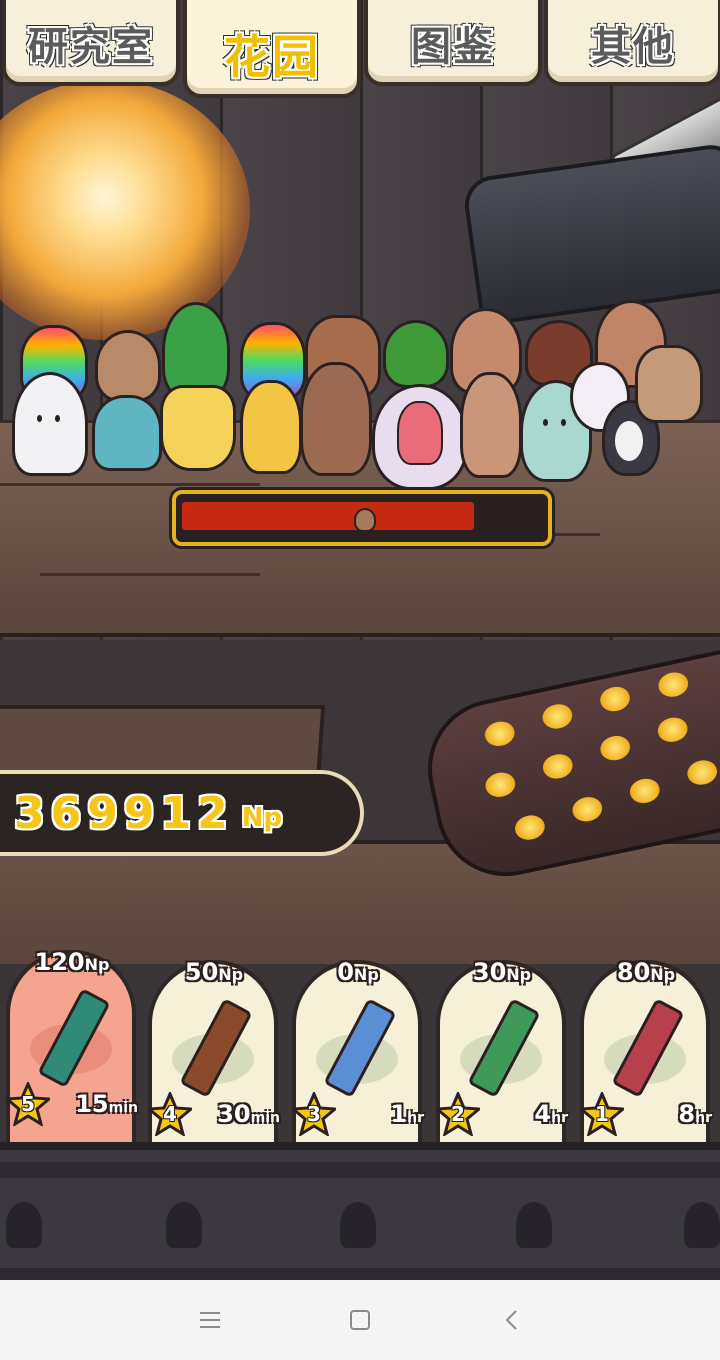  I want to click on time-value: 1, so click(399, 1114).